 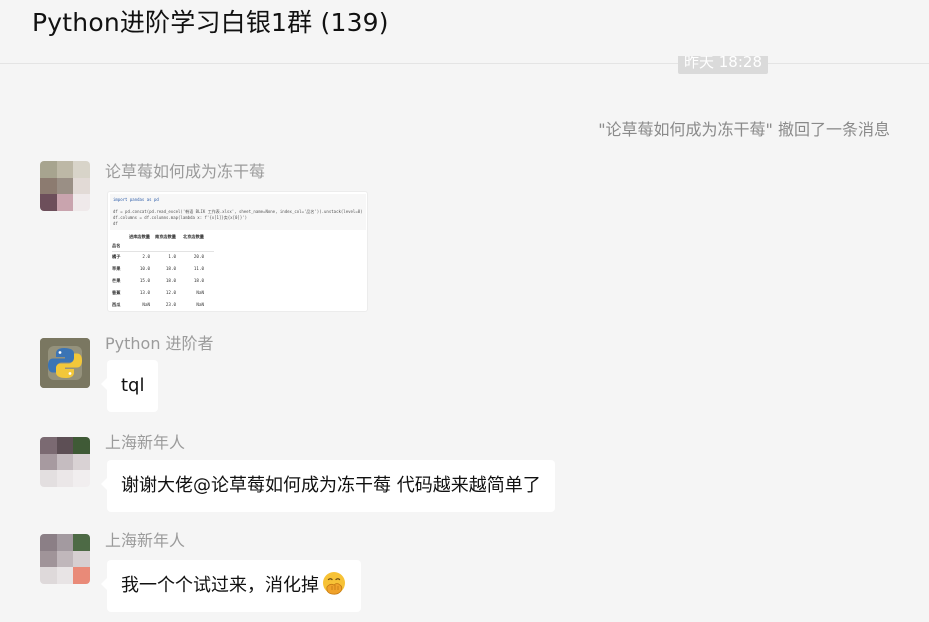 I want to click on chat-header: Python进阶学习白银1群 (139), so click(x=464, y=32).